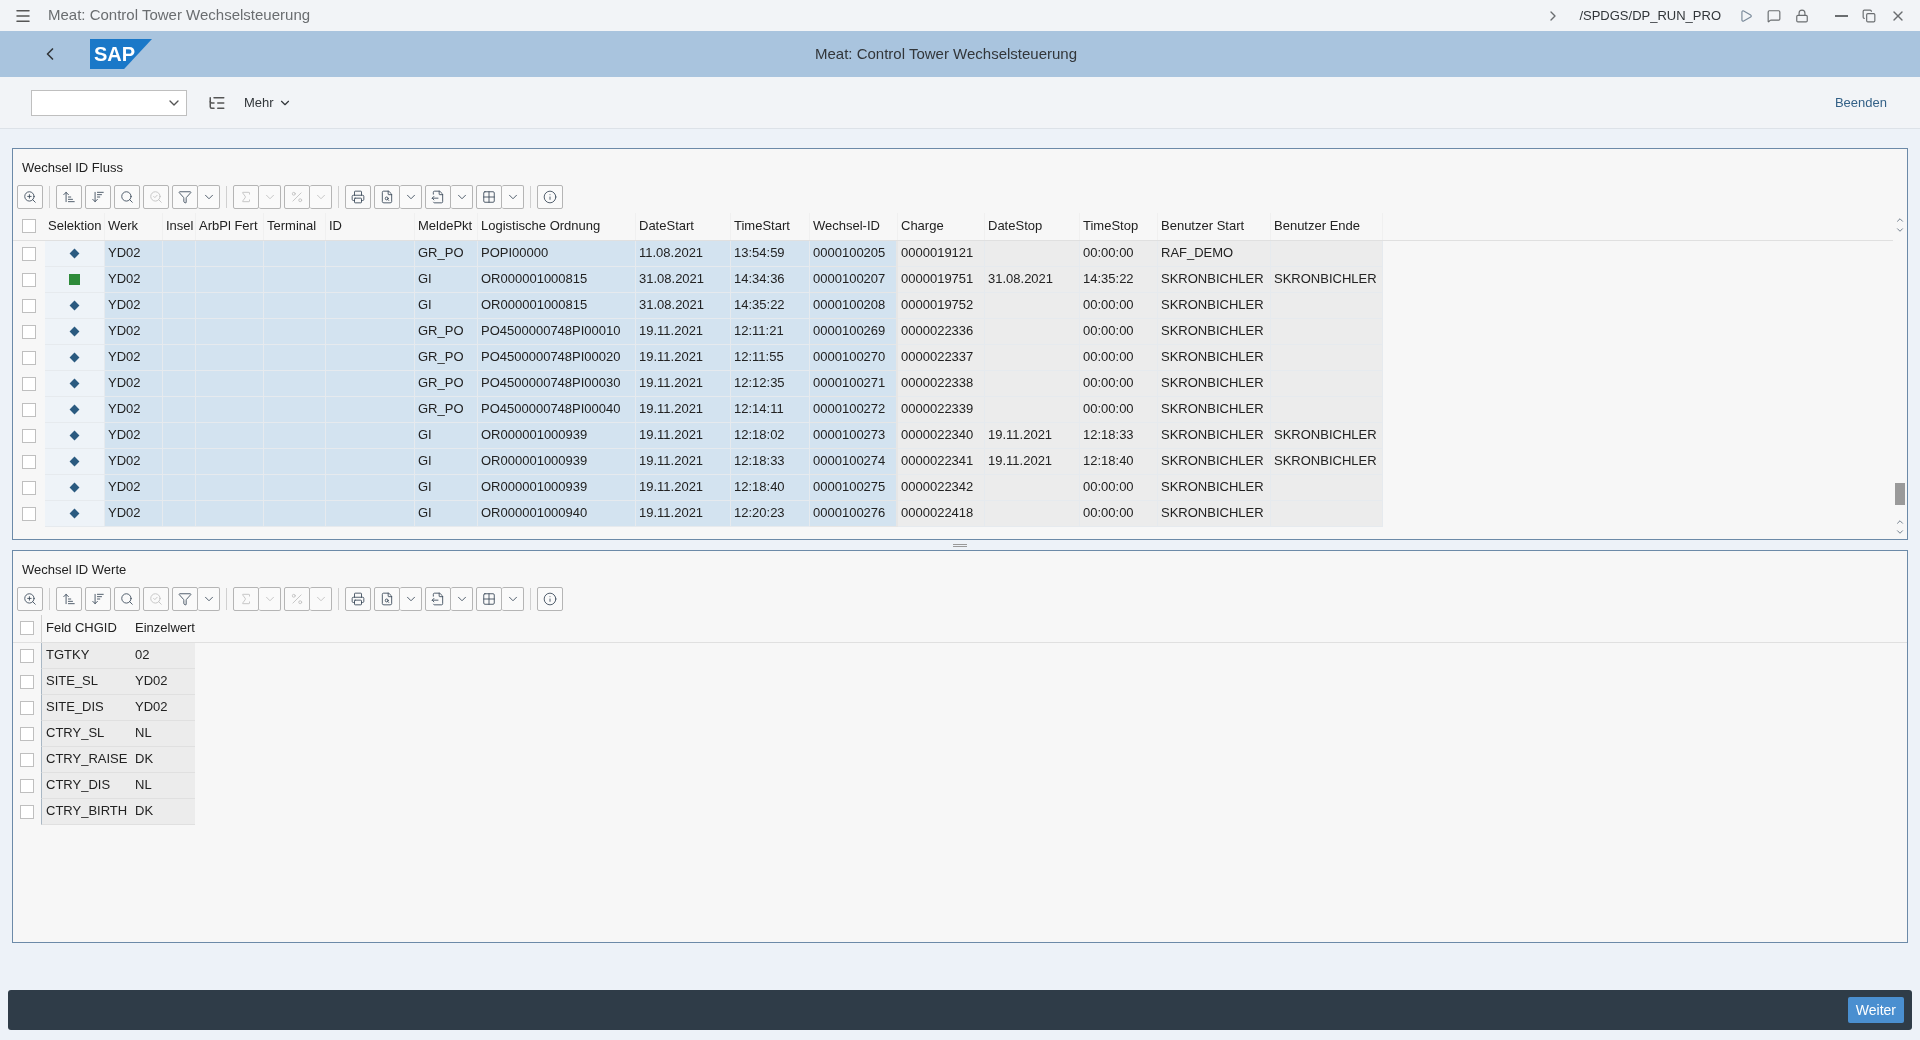 The height and width of the screenshot is (1040, 1920). I want to click on minimize-icon, so click(1841, 15).